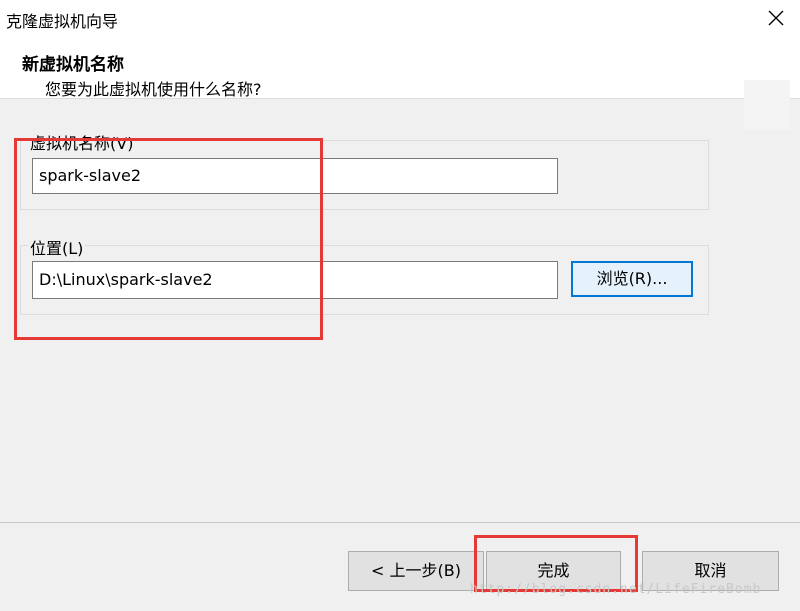 Image resolution: width=800 pixels, height=611 pixels. What do you see at coordinates (767, 105) in the screenshot?
I see `header-graphic` at bounding box center [767, 105].